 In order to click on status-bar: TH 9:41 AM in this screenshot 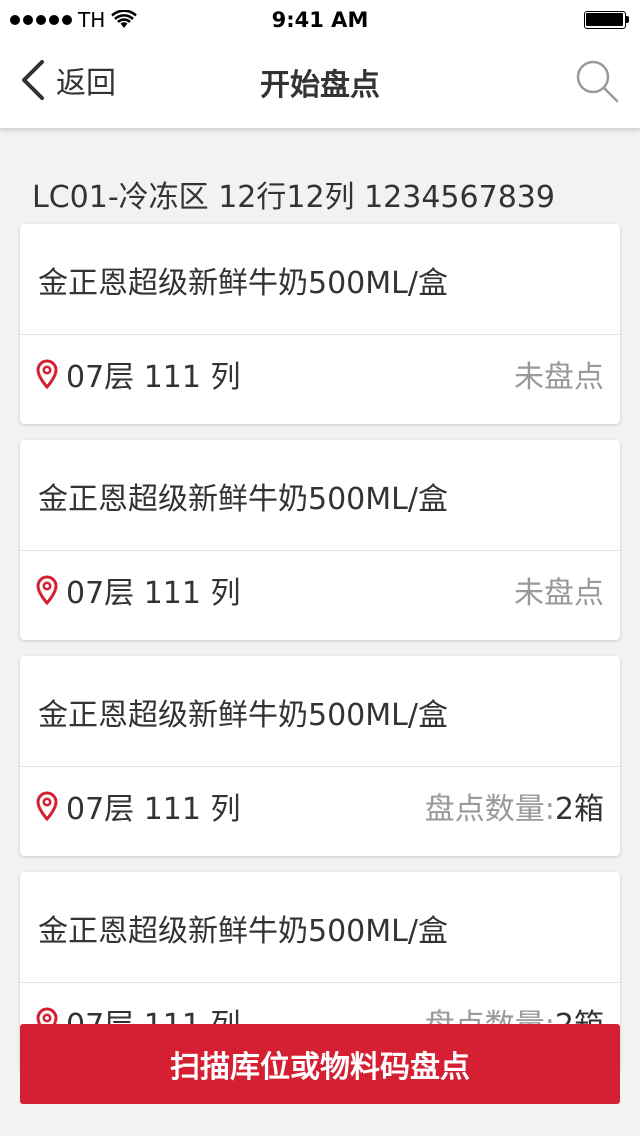, I will do `click(320, 20)`.